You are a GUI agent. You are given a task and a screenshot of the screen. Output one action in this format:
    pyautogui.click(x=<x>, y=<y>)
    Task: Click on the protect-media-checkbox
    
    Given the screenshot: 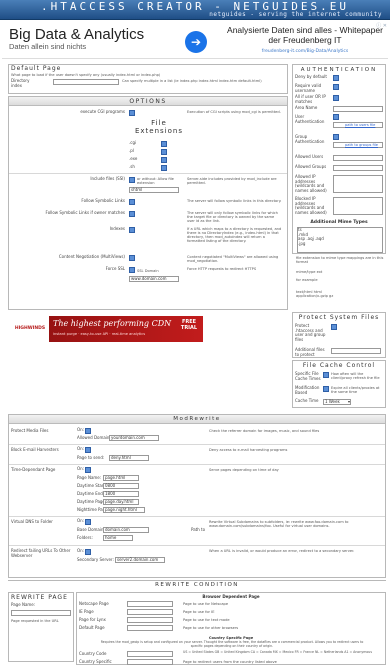 What is the action you would take?
    pyautogui.click(x=88, y=431)
    